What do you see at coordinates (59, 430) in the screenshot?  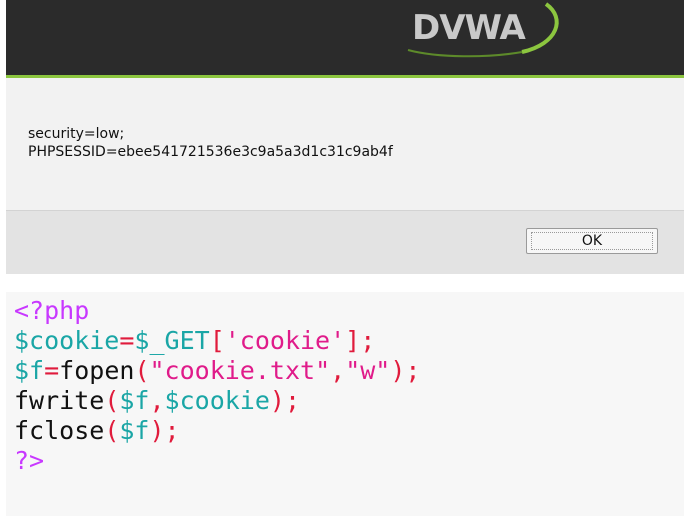 I see `code-token: fclose` at bounding box center [59, 430].